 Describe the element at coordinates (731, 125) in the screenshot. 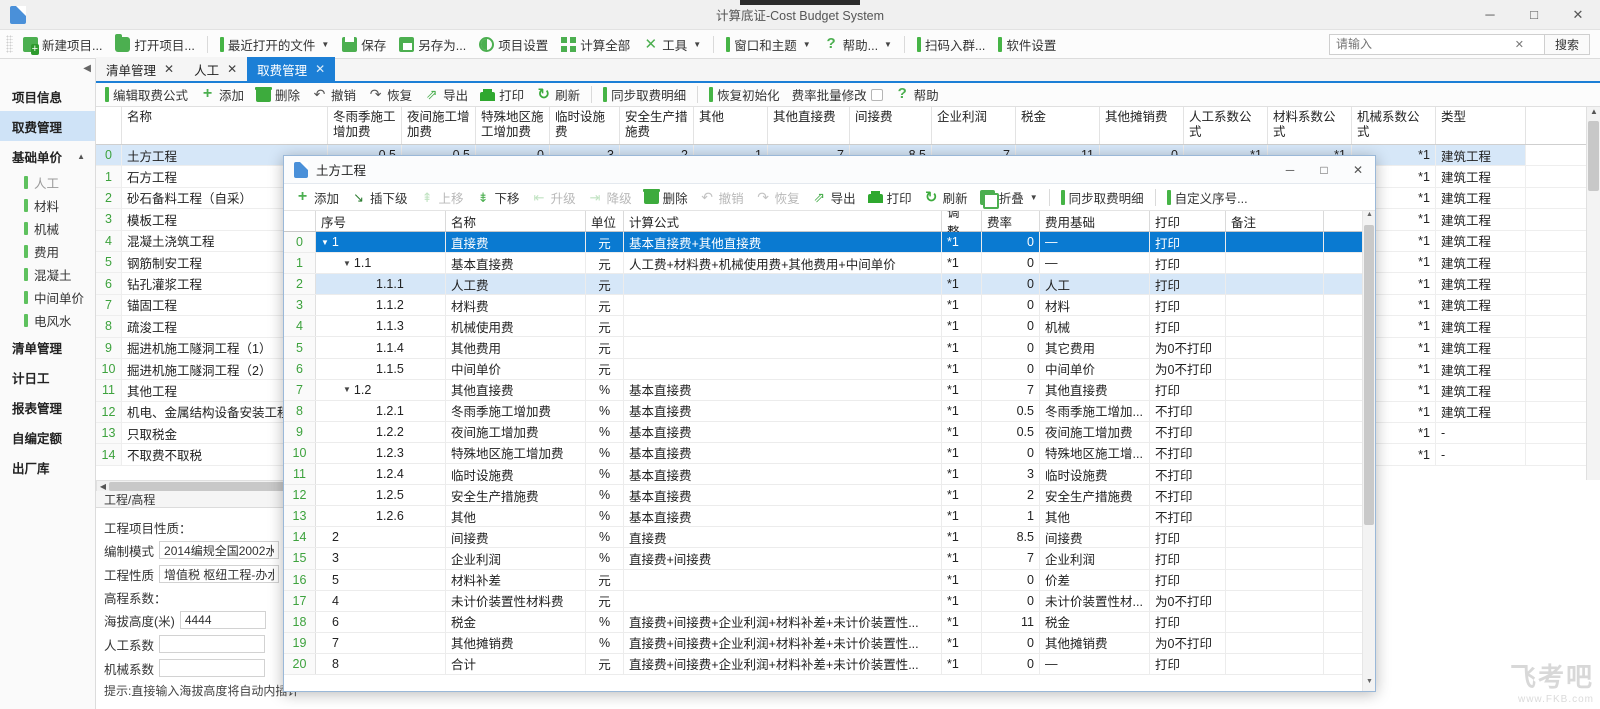

I see `fee-grid-column-header: 其他` at that location.